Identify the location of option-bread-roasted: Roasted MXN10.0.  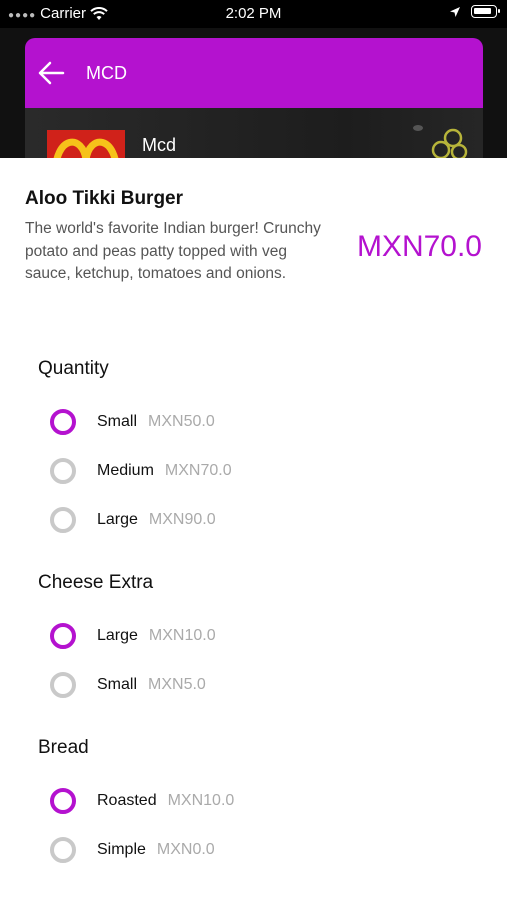
(142, 801).